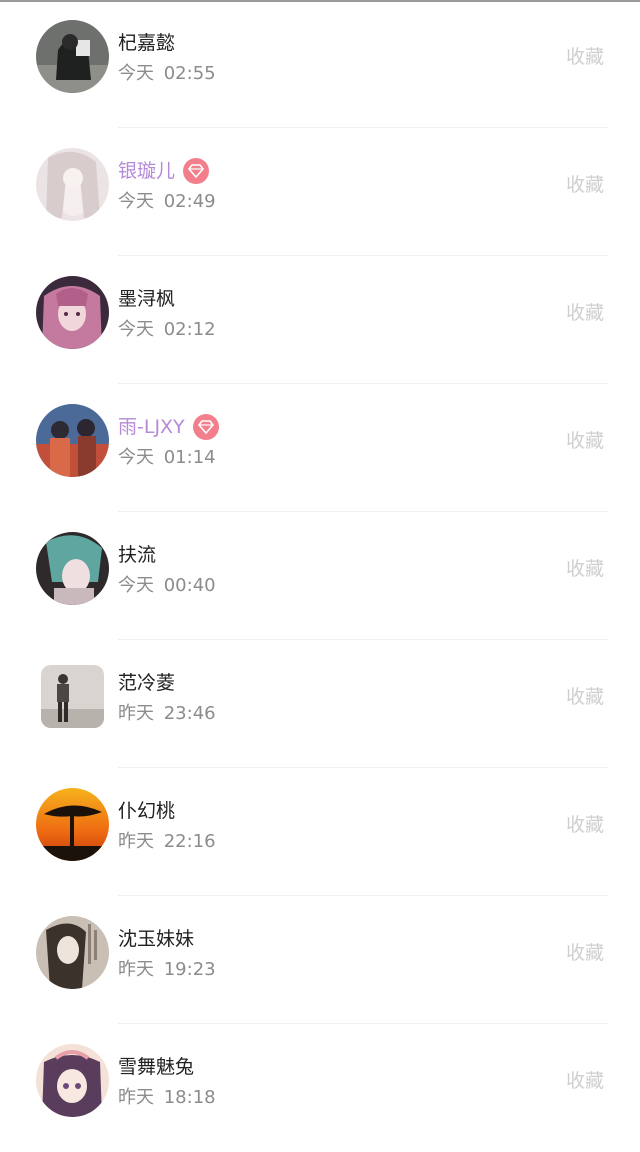 The image size is (640, 1152). I want to click on name-line: 沈玉妹妹, so click(156, 939).